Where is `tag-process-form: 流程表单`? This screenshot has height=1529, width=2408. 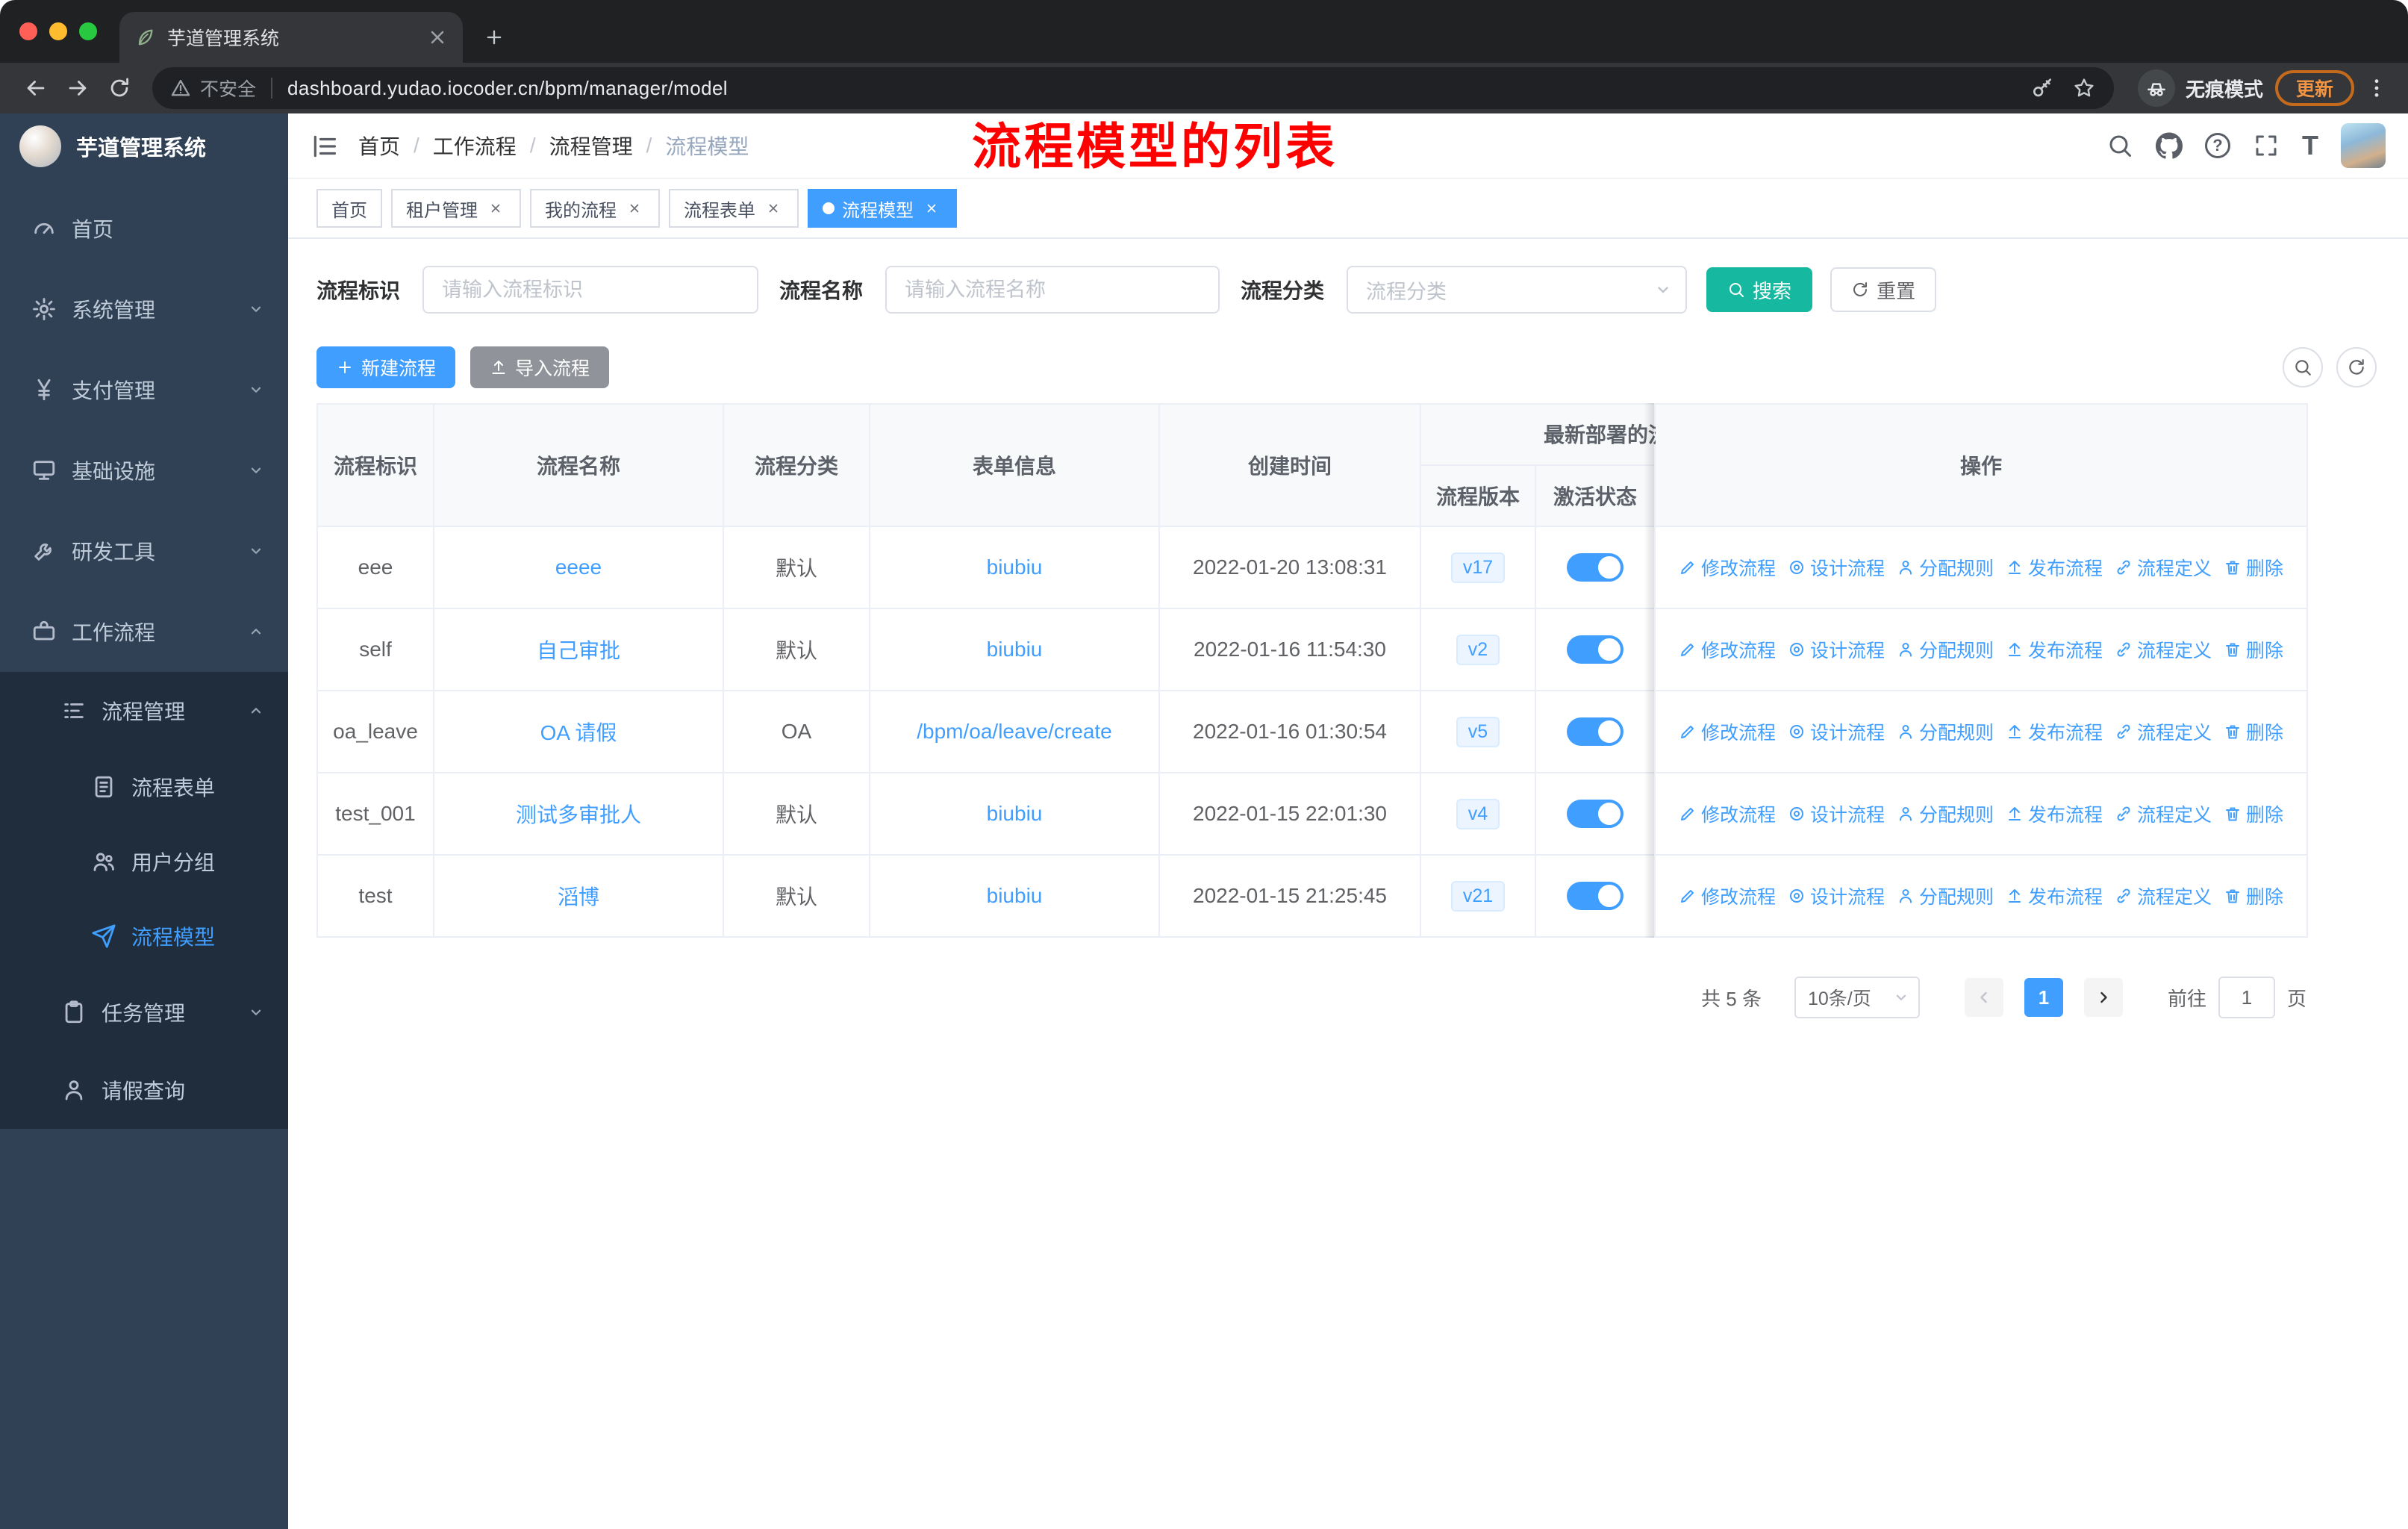 tag-process-form: 流程表单 is located at coordinates (734, 209).